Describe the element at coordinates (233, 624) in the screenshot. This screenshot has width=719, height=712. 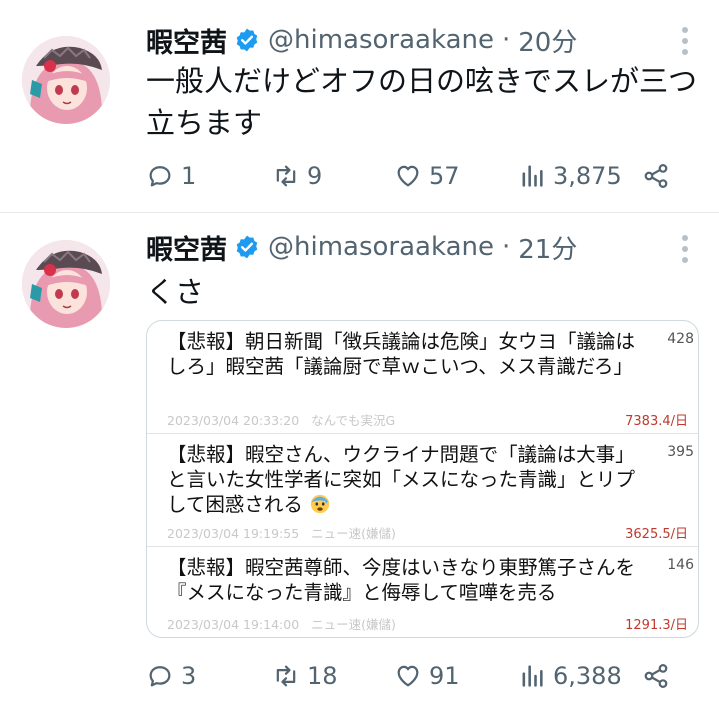
I see `thread-date: 2023/03/04 19:14:00` at that location.